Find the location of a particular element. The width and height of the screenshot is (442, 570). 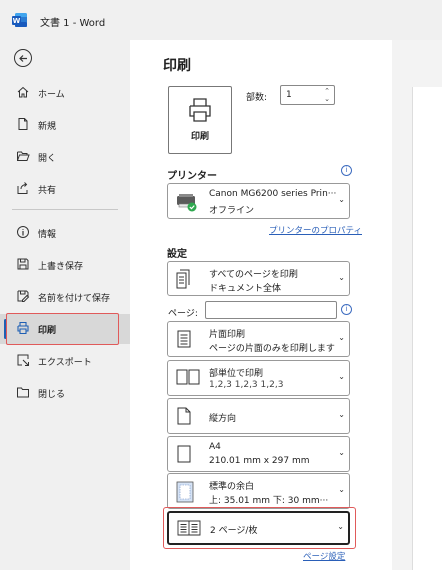

nav-item-label: 情報 is located at coordinates (47, 235).